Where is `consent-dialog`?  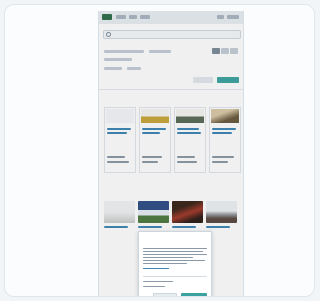
consent-dialog is located at coordinates (175, 263).